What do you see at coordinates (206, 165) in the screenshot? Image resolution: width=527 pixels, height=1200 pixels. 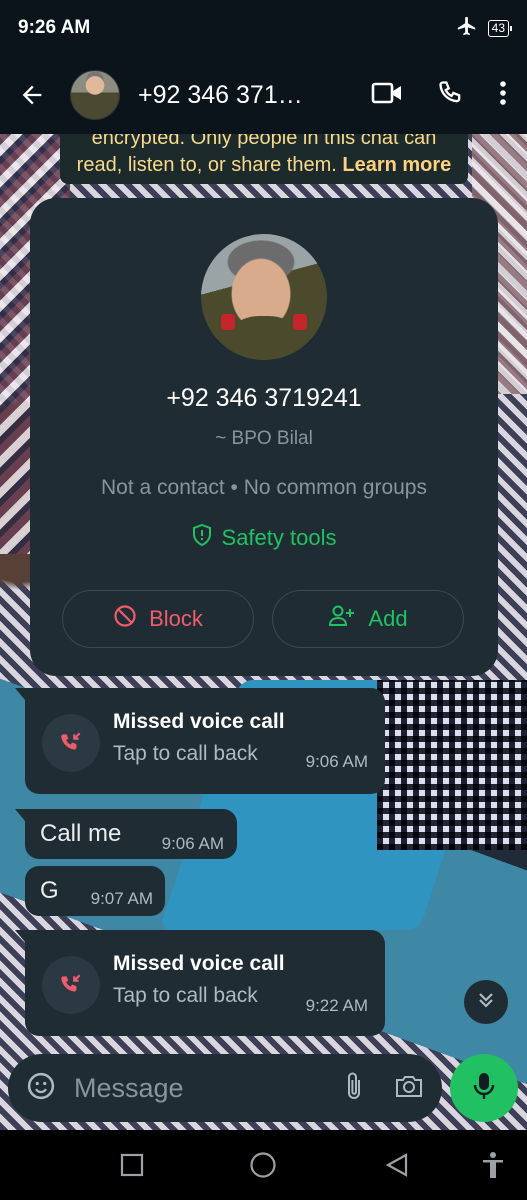 I see `encryption-line-2: read, listen to, or share them.` at bounding box center [206, 165].